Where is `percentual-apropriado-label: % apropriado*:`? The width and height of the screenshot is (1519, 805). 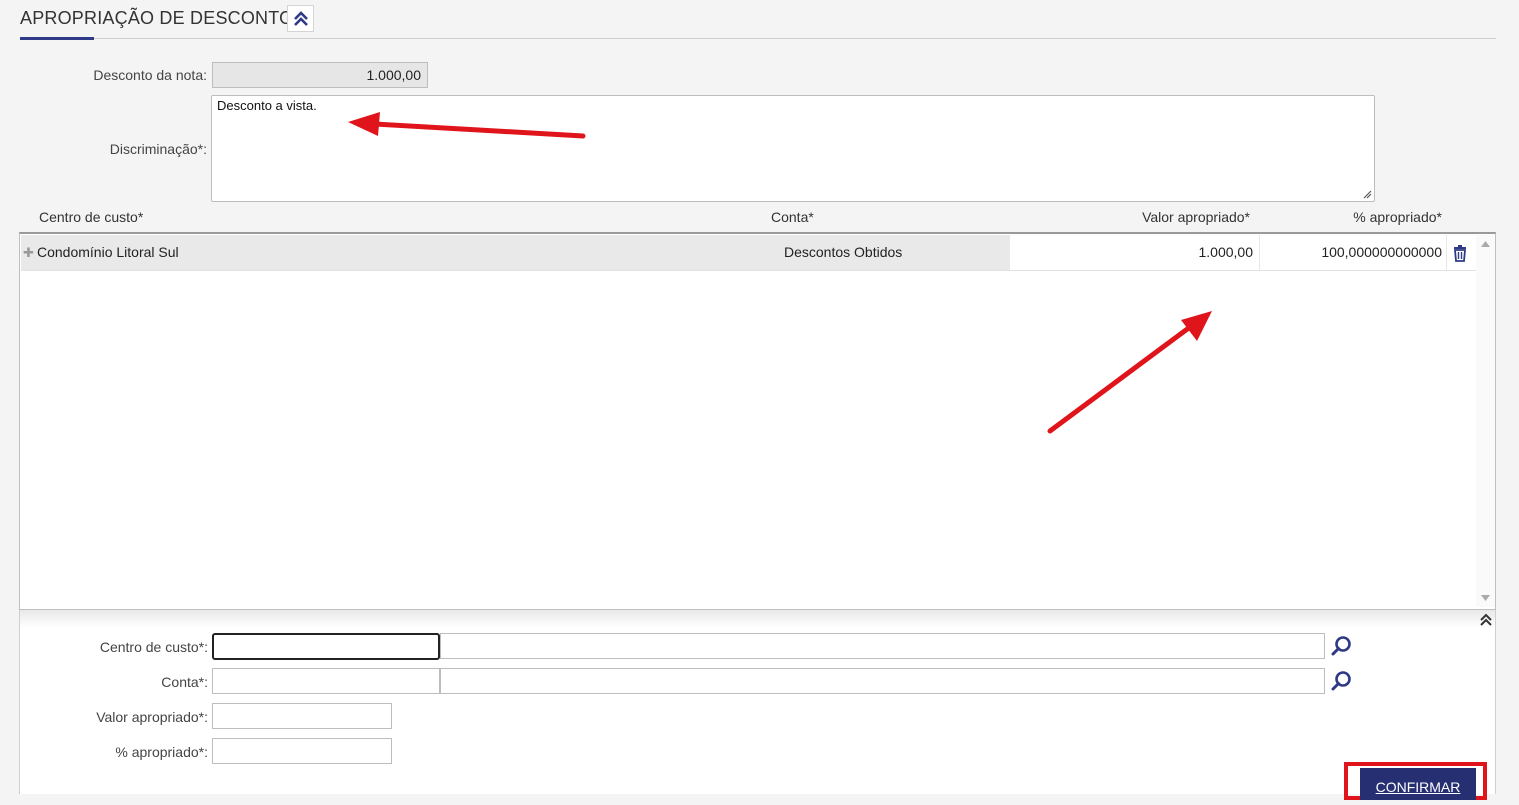
percentual-apropriado-label: % apropriado*: is located at coordinates (161, 752).